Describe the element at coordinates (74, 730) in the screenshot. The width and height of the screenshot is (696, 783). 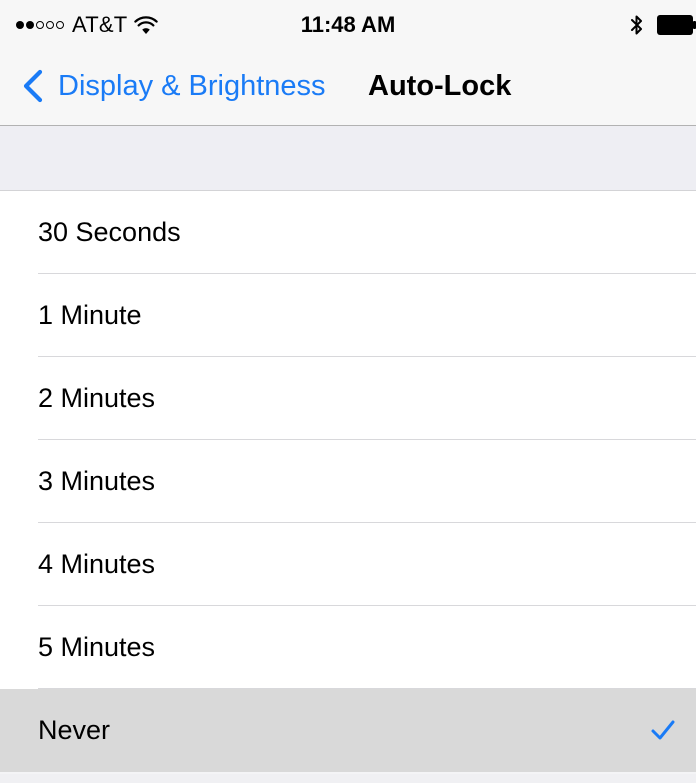
I see `option-label: Never` at that location.